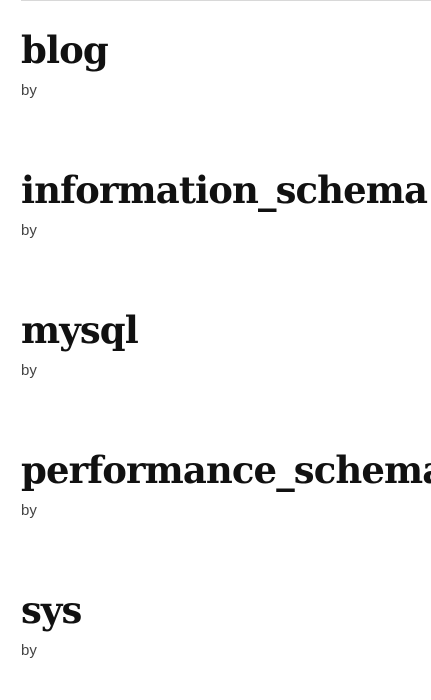  Describe the element at coordinates (226, 190) in the screenshot. I see `post-title: information_schema` at that location.